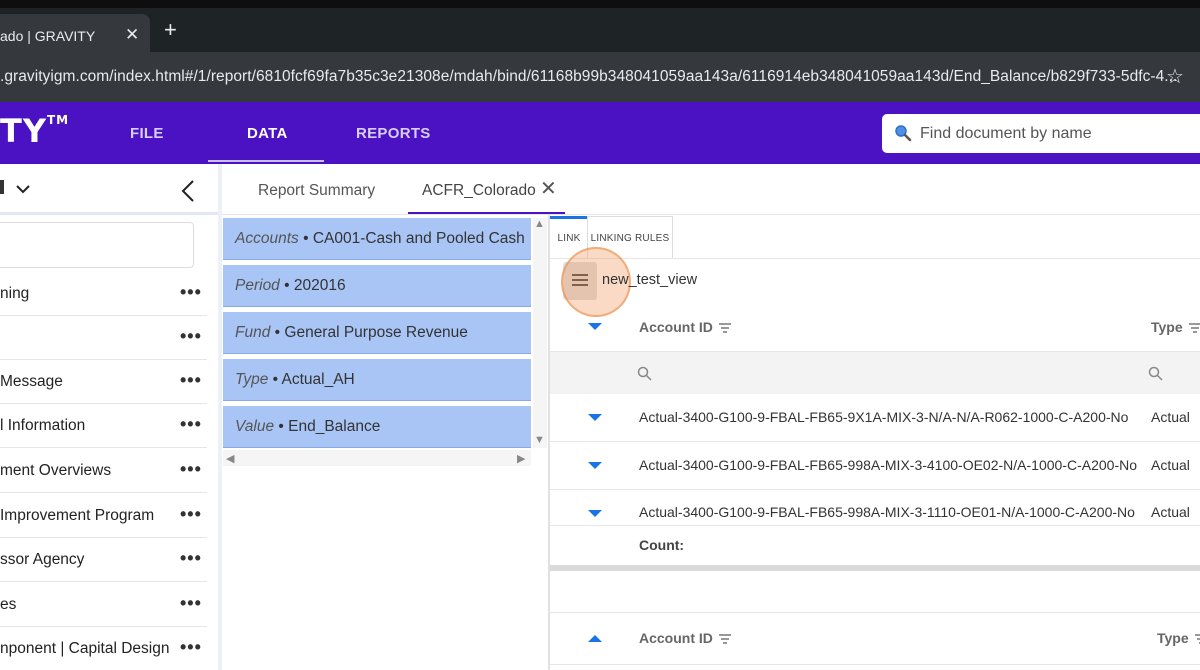 The width and height of the screenshot is (1200, 670). I want to click on sidebar-item: es •••, so click(103, 605).